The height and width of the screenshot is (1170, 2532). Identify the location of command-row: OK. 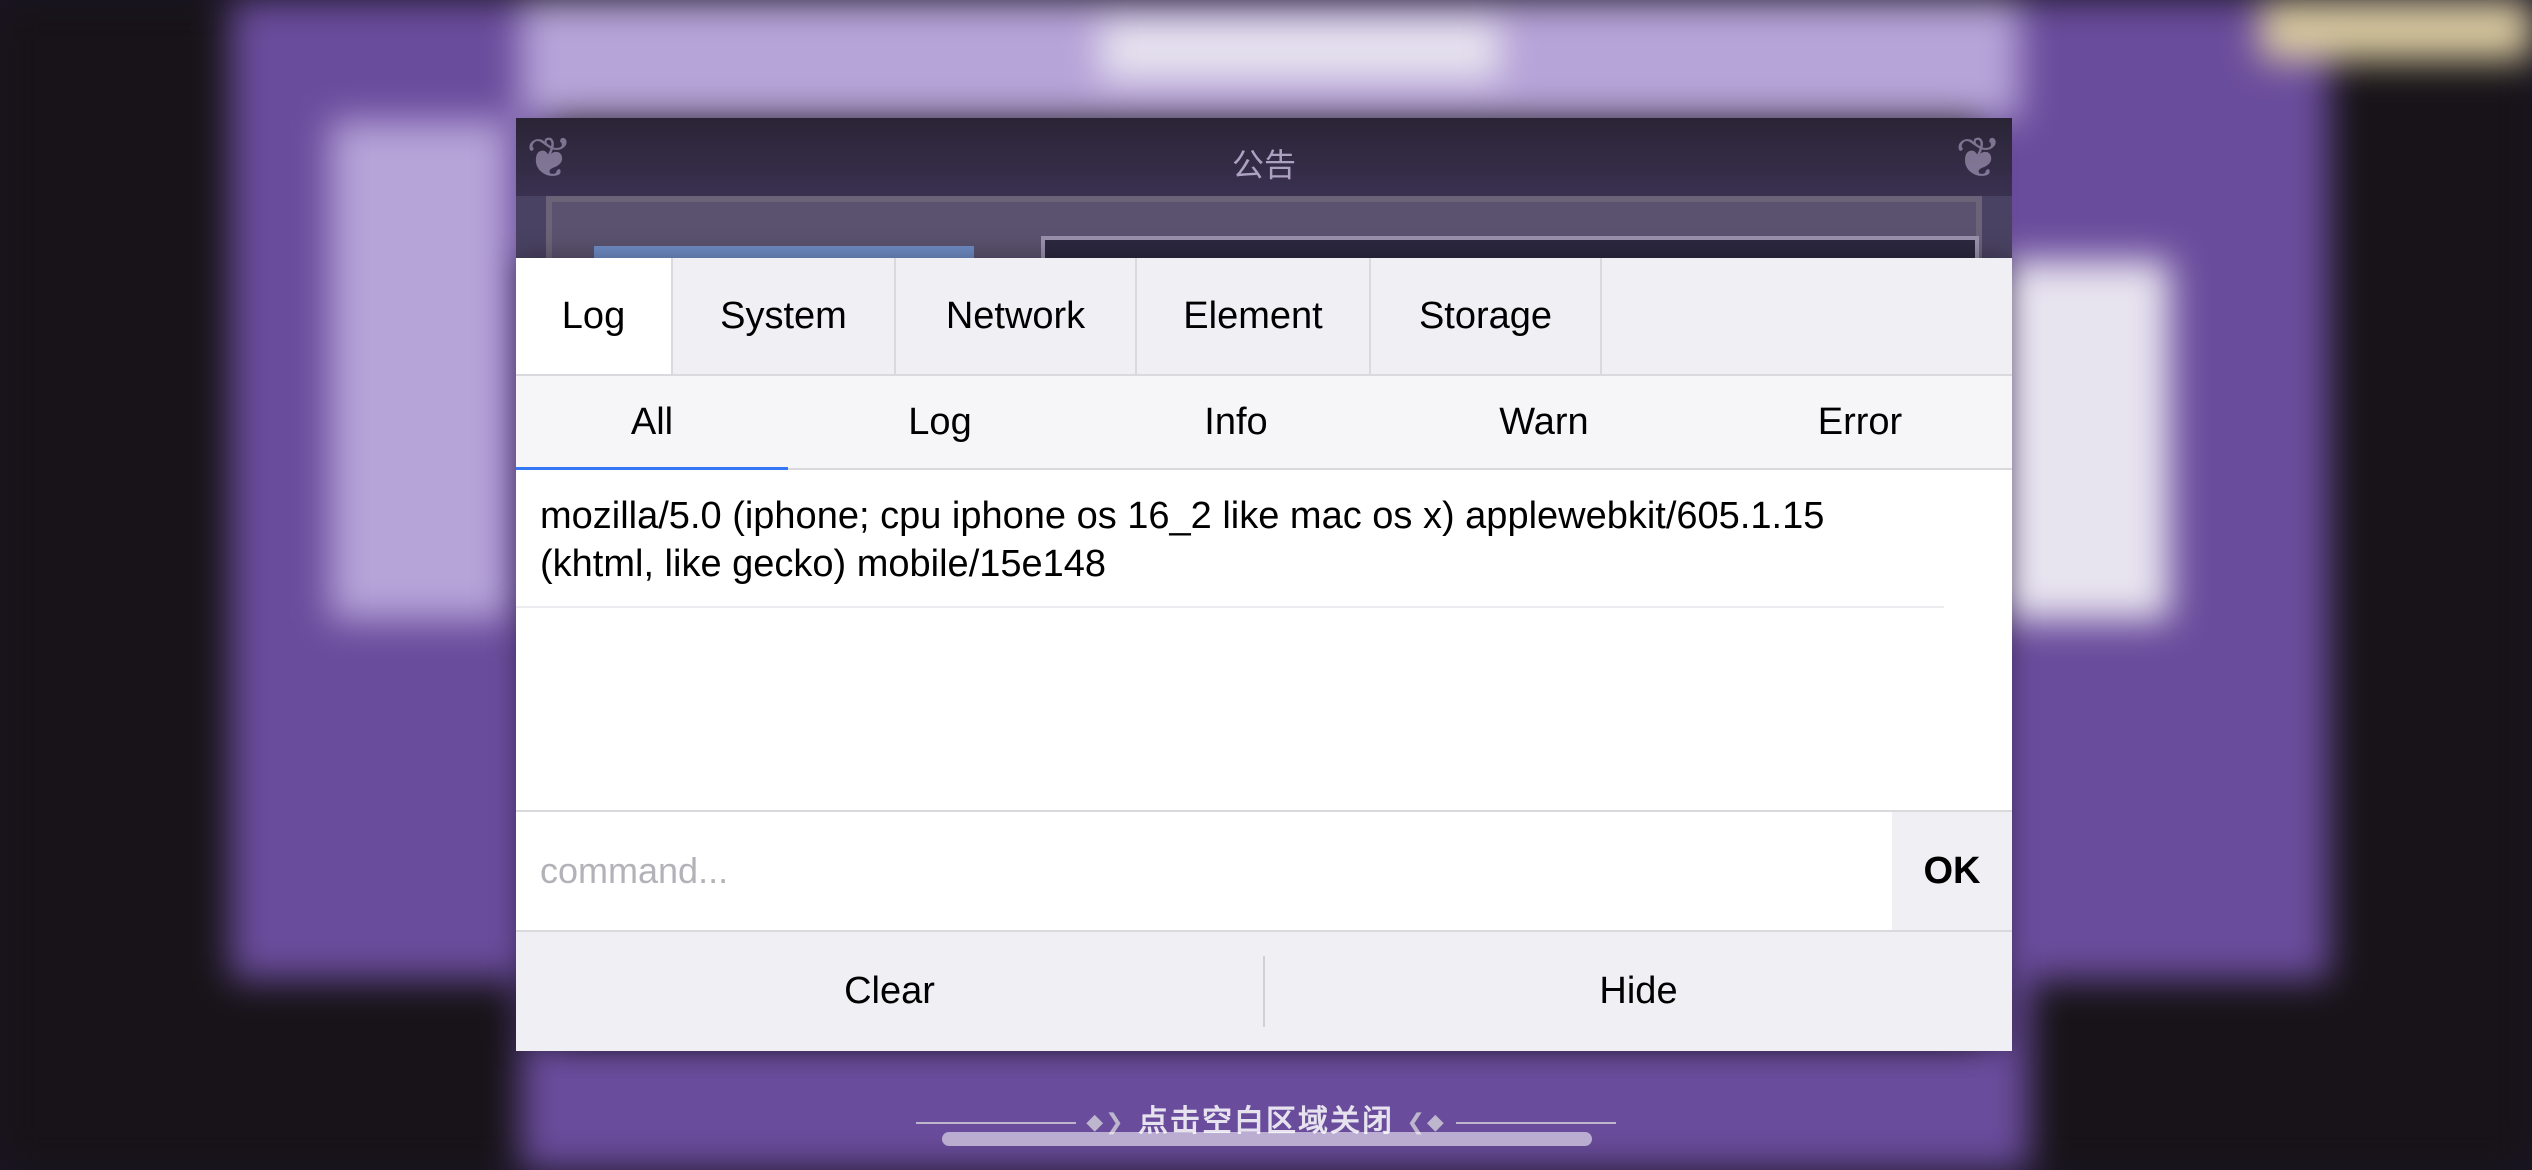
(1264, 870).